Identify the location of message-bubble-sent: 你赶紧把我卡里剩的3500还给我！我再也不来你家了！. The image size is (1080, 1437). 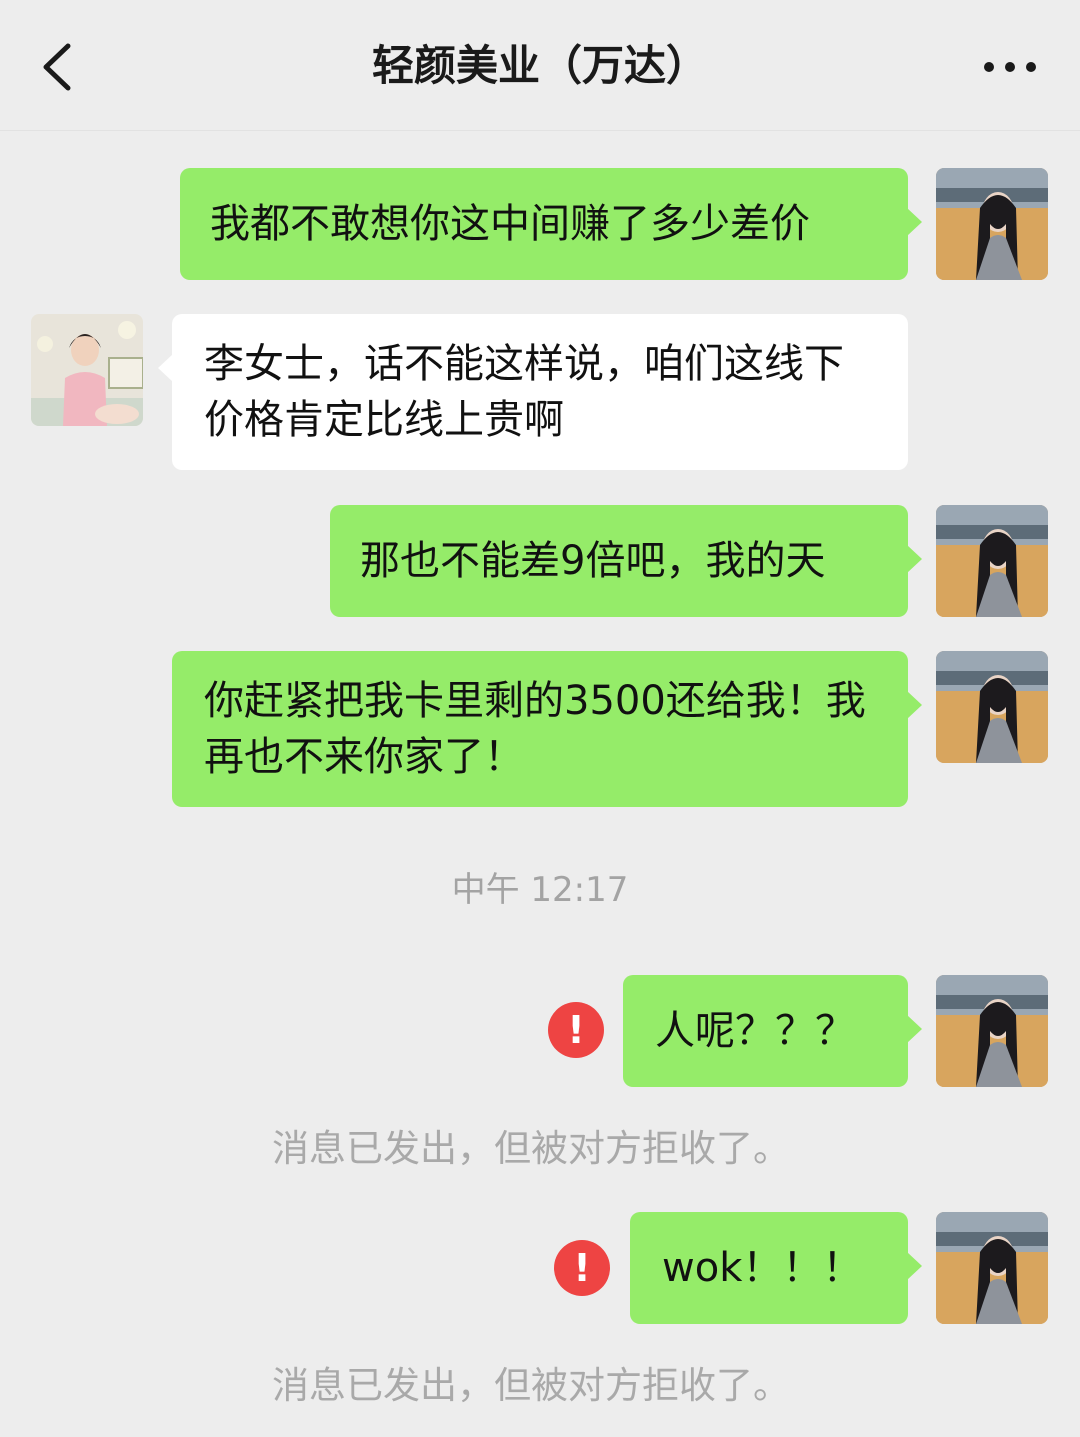
(547, 729).